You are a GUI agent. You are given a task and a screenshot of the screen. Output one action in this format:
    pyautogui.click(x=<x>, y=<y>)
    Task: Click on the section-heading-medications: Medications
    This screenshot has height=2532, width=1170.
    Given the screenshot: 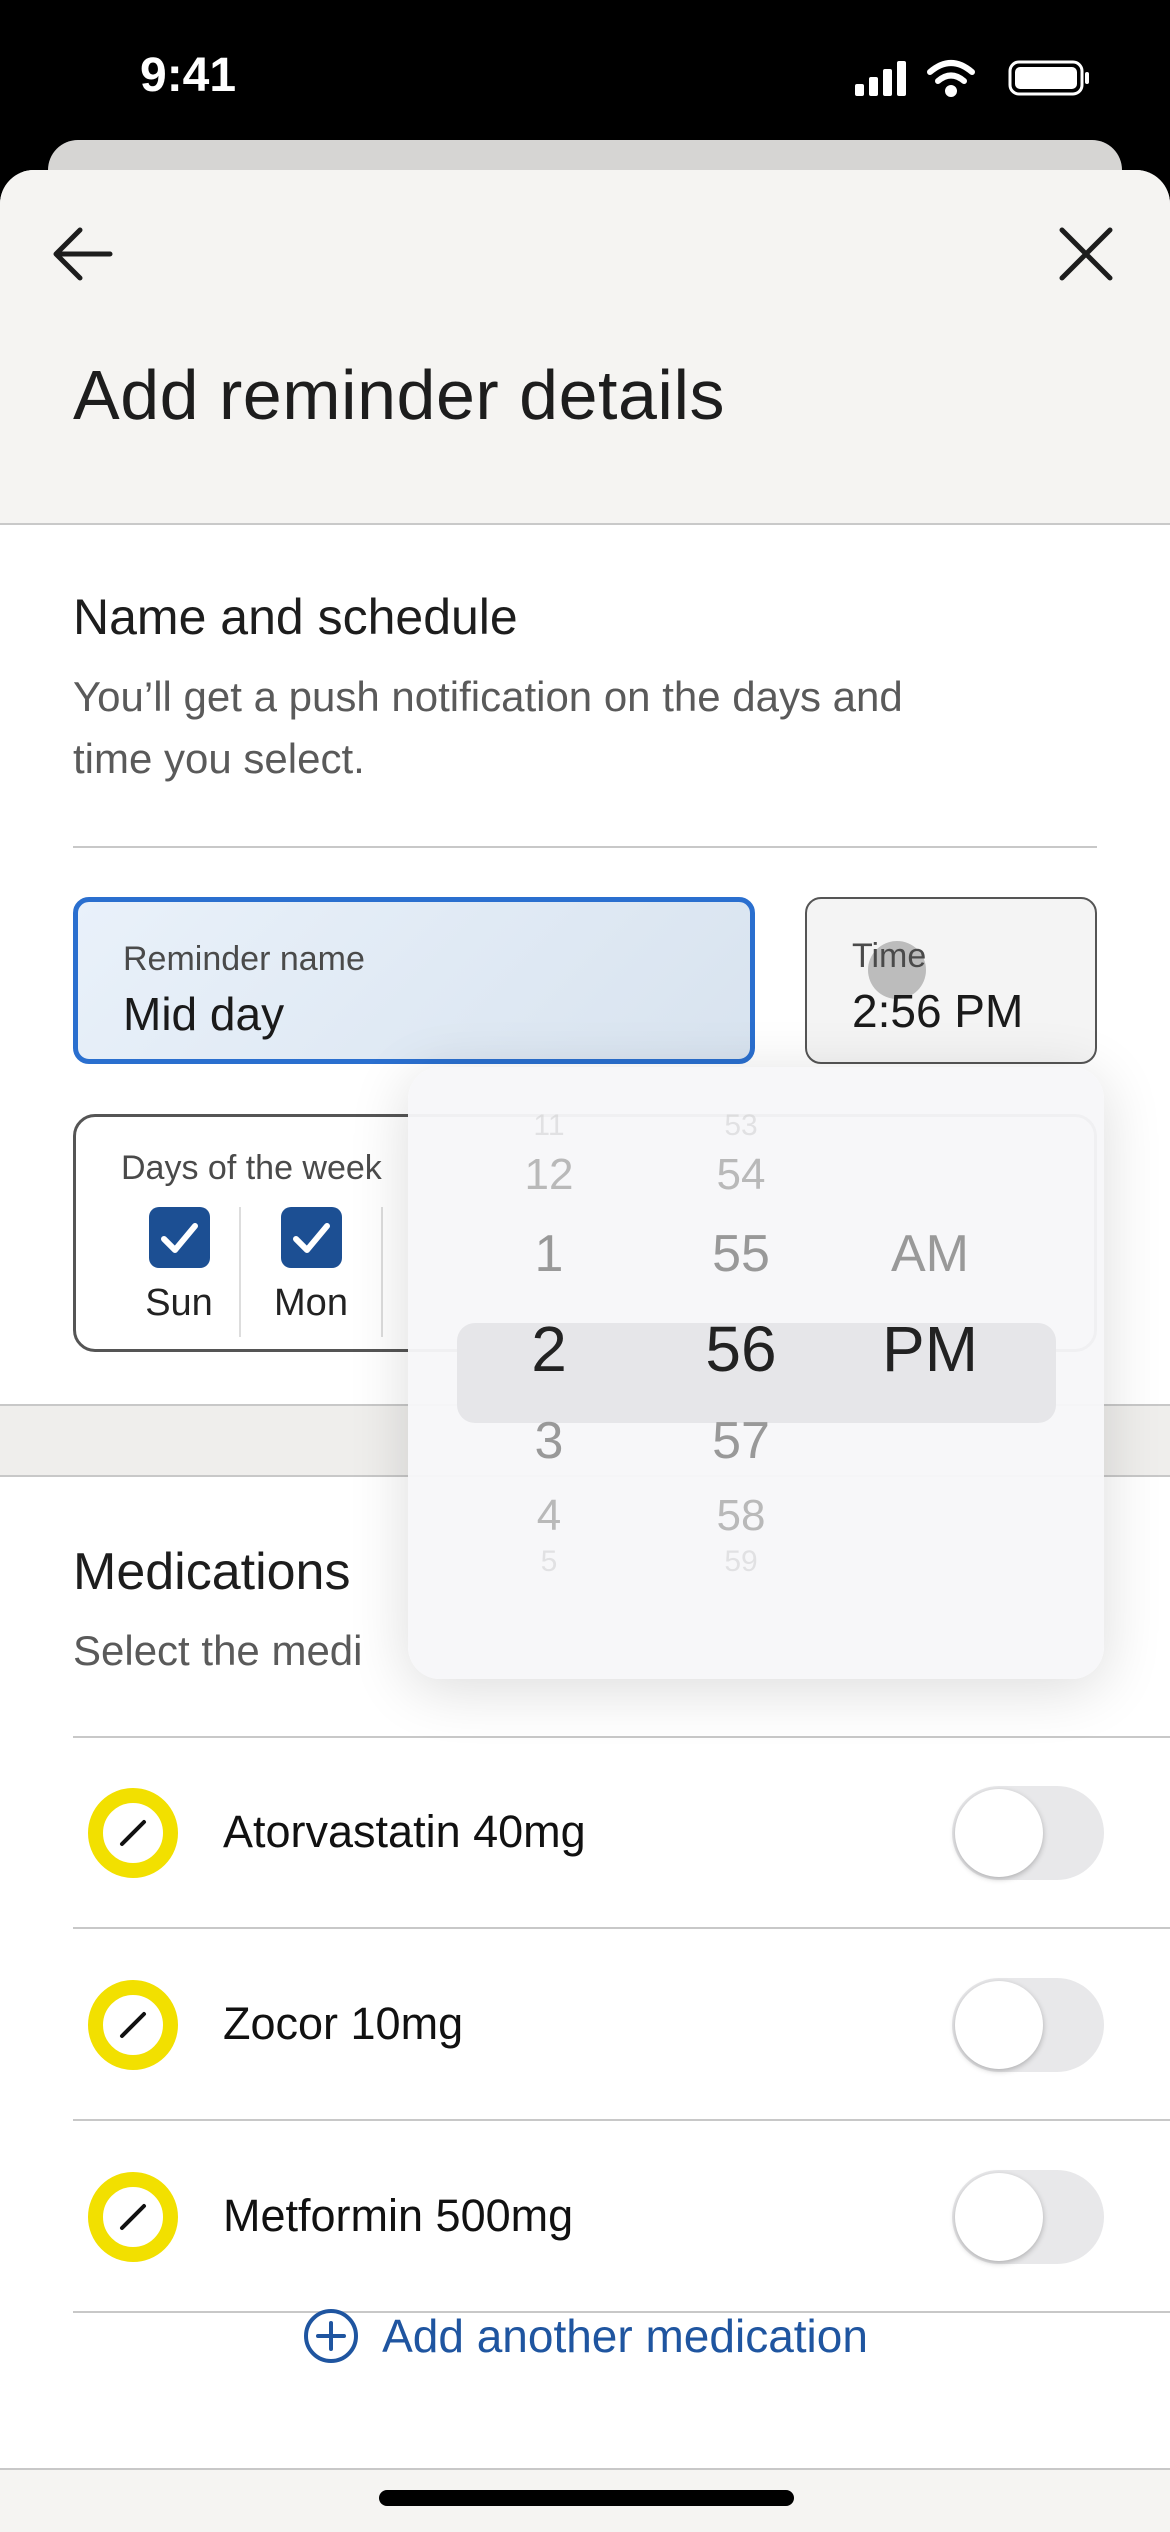 What is the action you would take?
    pyautogui.click(x=212, y=1572)
    